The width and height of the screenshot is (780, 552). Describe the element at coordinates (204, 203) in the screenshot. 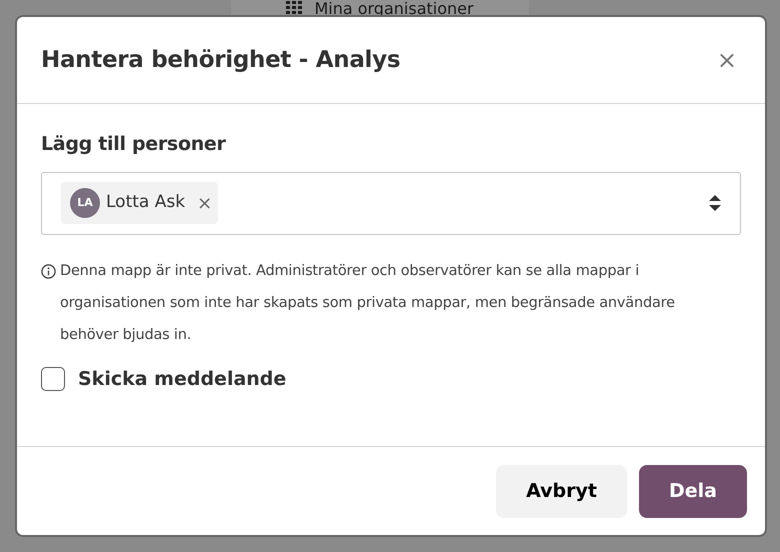

I see `remove-button: ×` at that location.